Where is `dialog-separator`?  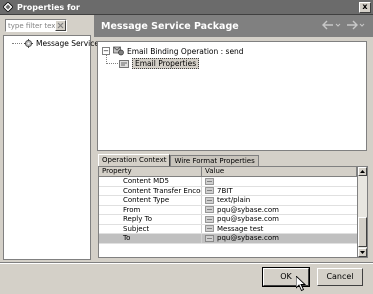
dialog-separator is located at coordinates (186, 263).